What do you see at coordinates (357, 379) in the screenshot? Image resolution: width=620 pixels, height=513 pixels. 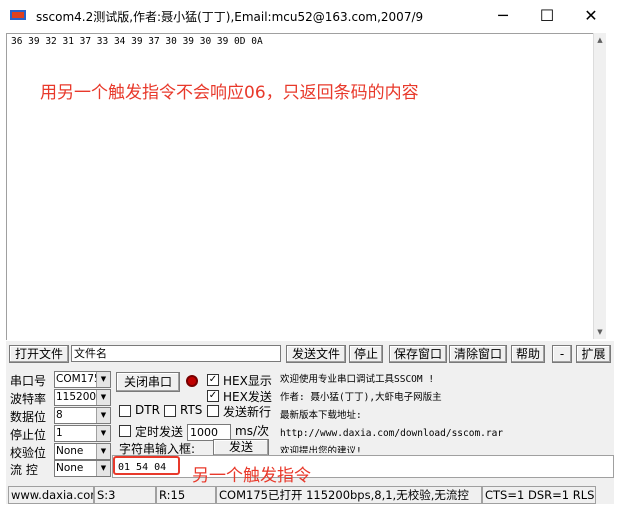 I see `info-line: 欢迎使用专业串口调试工具SSCOM !` at bounding box center [357, 379].